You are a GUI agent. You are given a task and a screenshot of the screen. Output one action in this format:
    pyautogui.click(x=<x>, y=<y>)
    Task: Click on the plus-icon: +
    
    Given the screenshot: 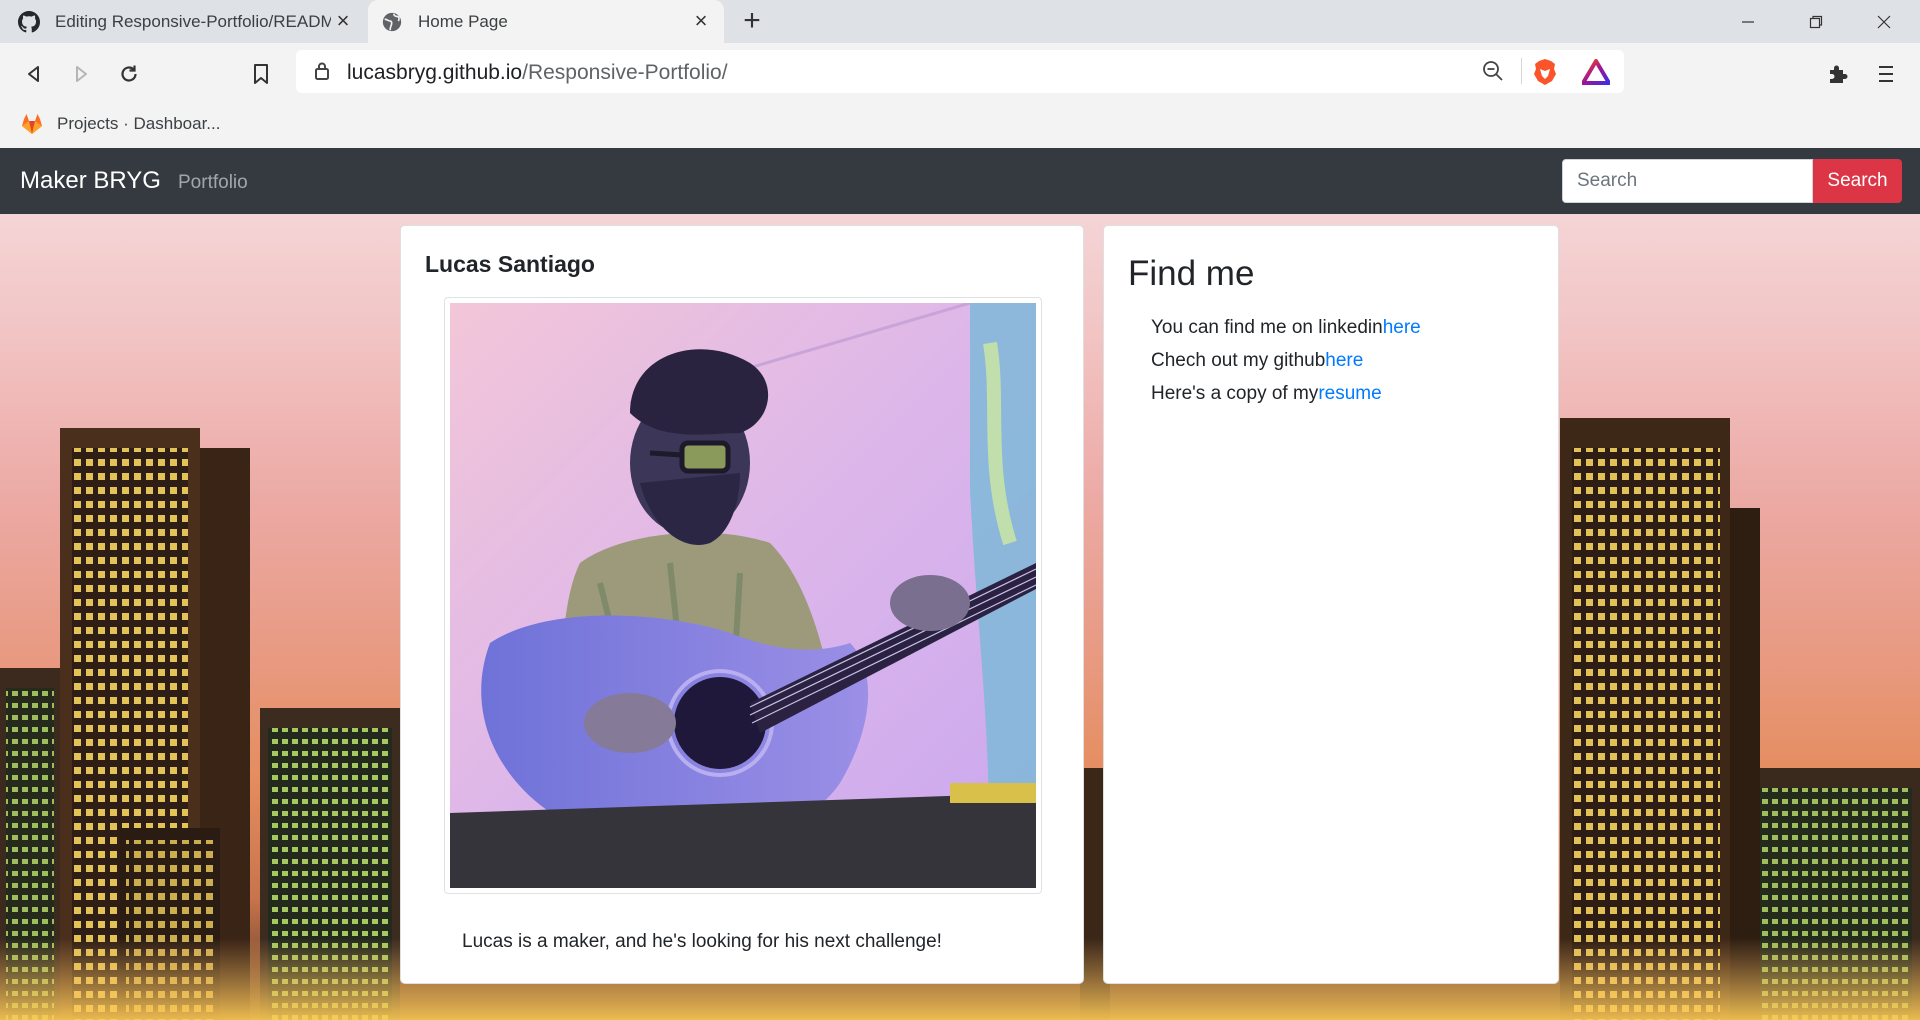 What is the action you would take?
    pyautogui.click(x=752, y=21)
    